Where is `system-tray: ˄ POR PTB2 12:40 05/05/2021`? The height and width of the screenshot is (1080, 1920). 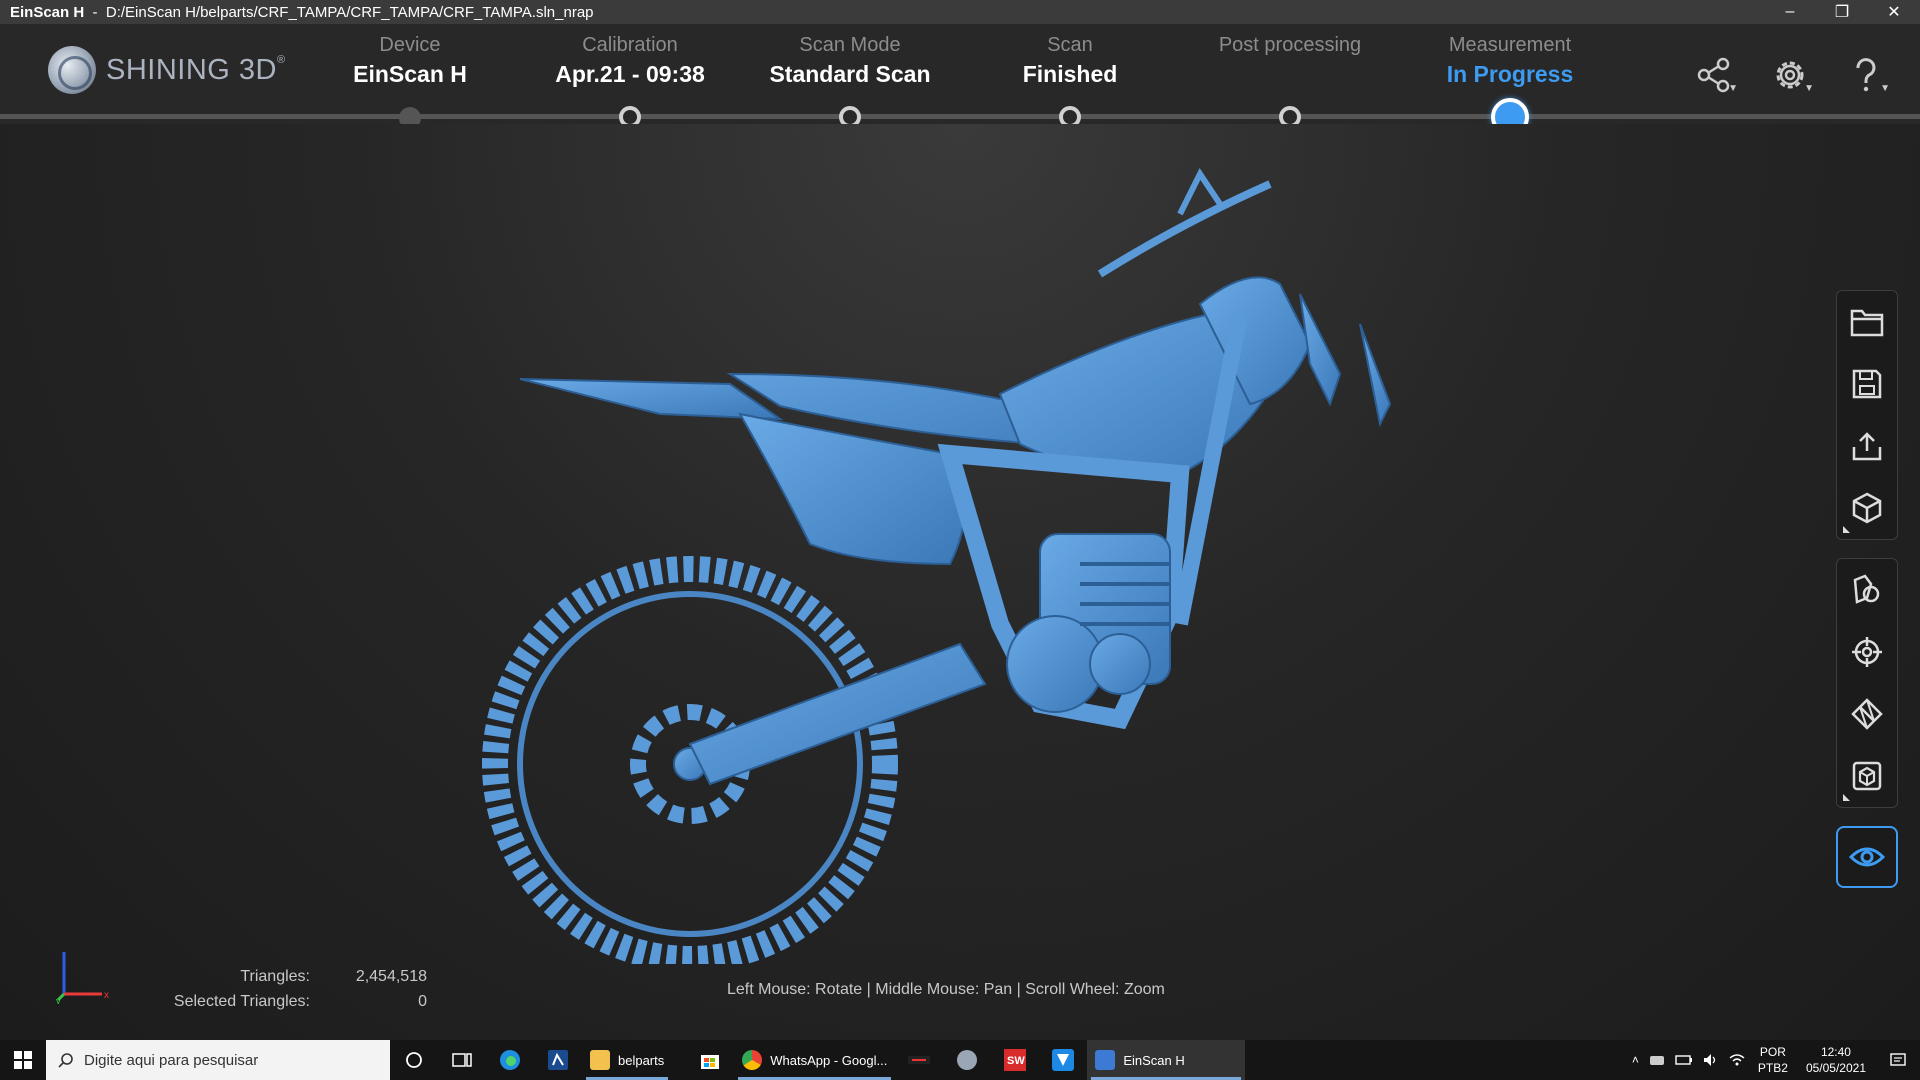 system-tray: ˄ POR PTB2 12:40 05/05/2021 is located at coordinates (1773, 1060).